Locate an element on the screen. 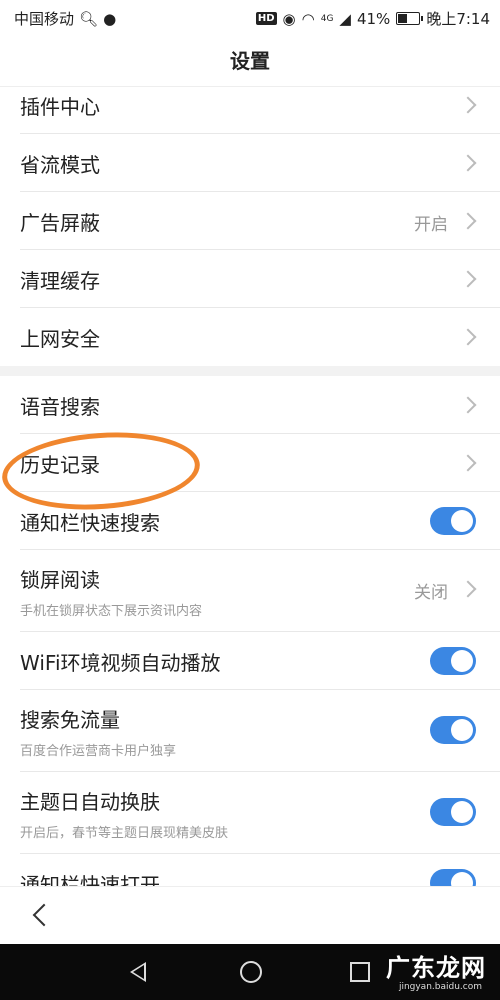 This screenshot has height=1000, width=500. settings-row-label: 历史记录 is located at coordinates (60, 465).